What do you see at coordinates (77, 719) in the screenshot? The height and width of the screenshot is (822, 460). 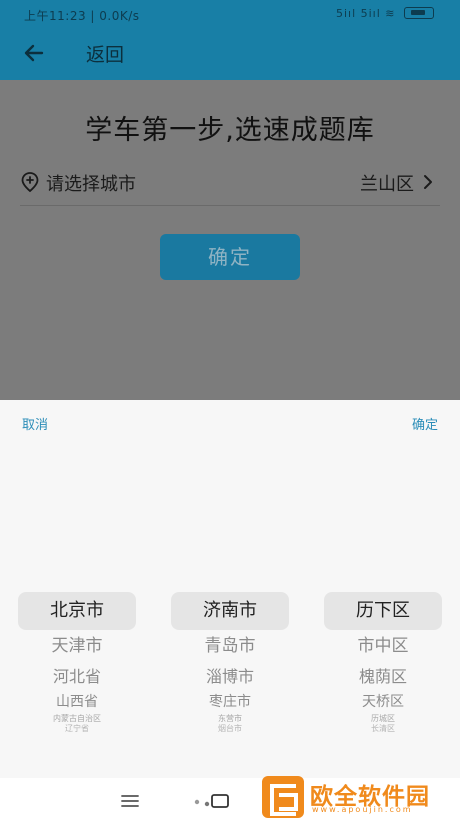 I see `wheel-item: 内蒙古自治区` at bounding box center [77, 719].